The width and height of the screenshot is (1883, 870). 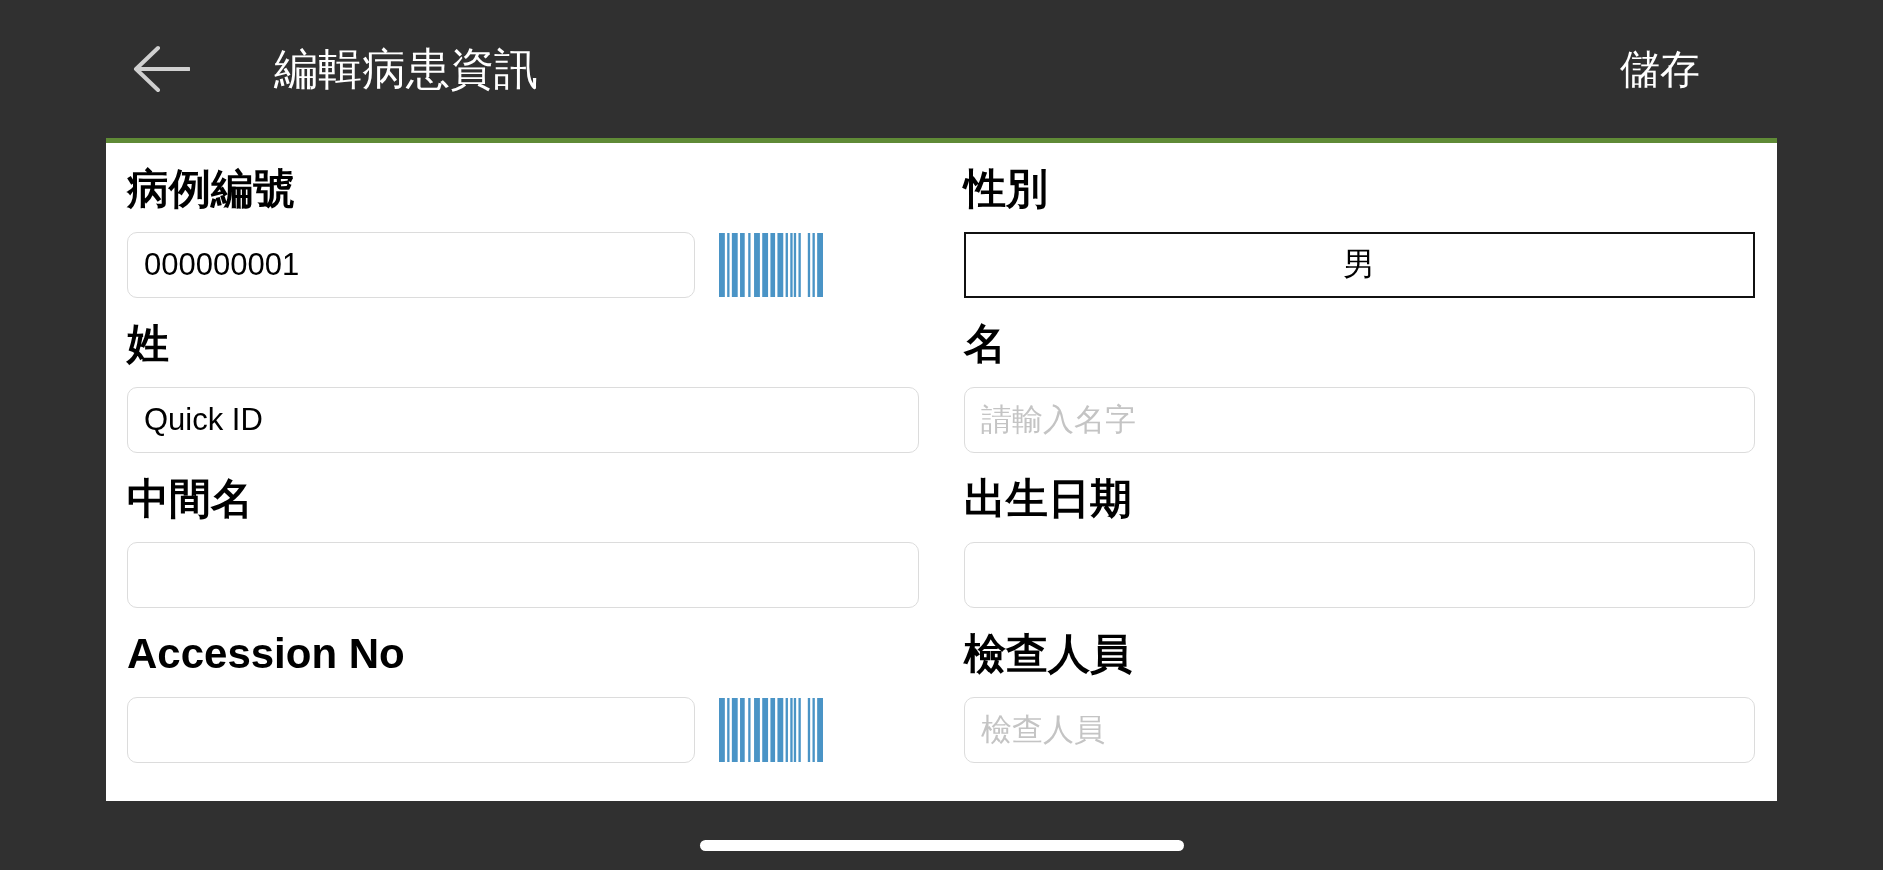 I want to click on field-label: 性別, so click(x=1005, y=189).